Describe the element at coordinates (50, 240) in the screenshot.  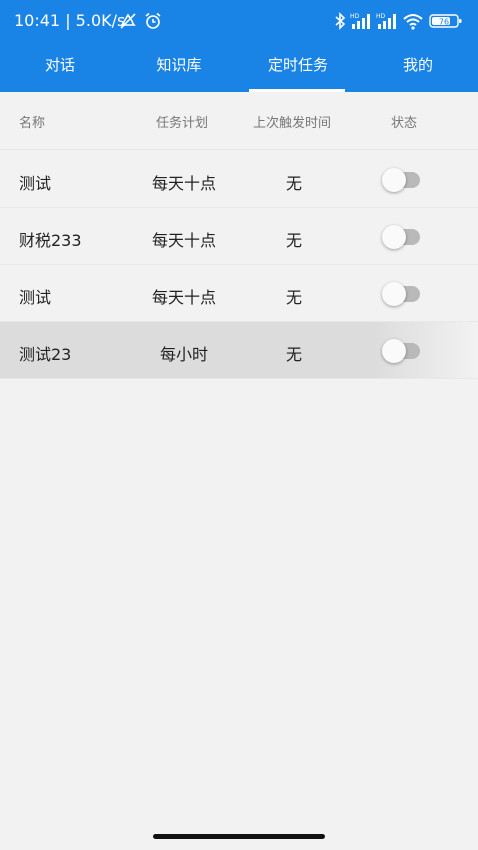
I see `task-name: 财税233` at that location.